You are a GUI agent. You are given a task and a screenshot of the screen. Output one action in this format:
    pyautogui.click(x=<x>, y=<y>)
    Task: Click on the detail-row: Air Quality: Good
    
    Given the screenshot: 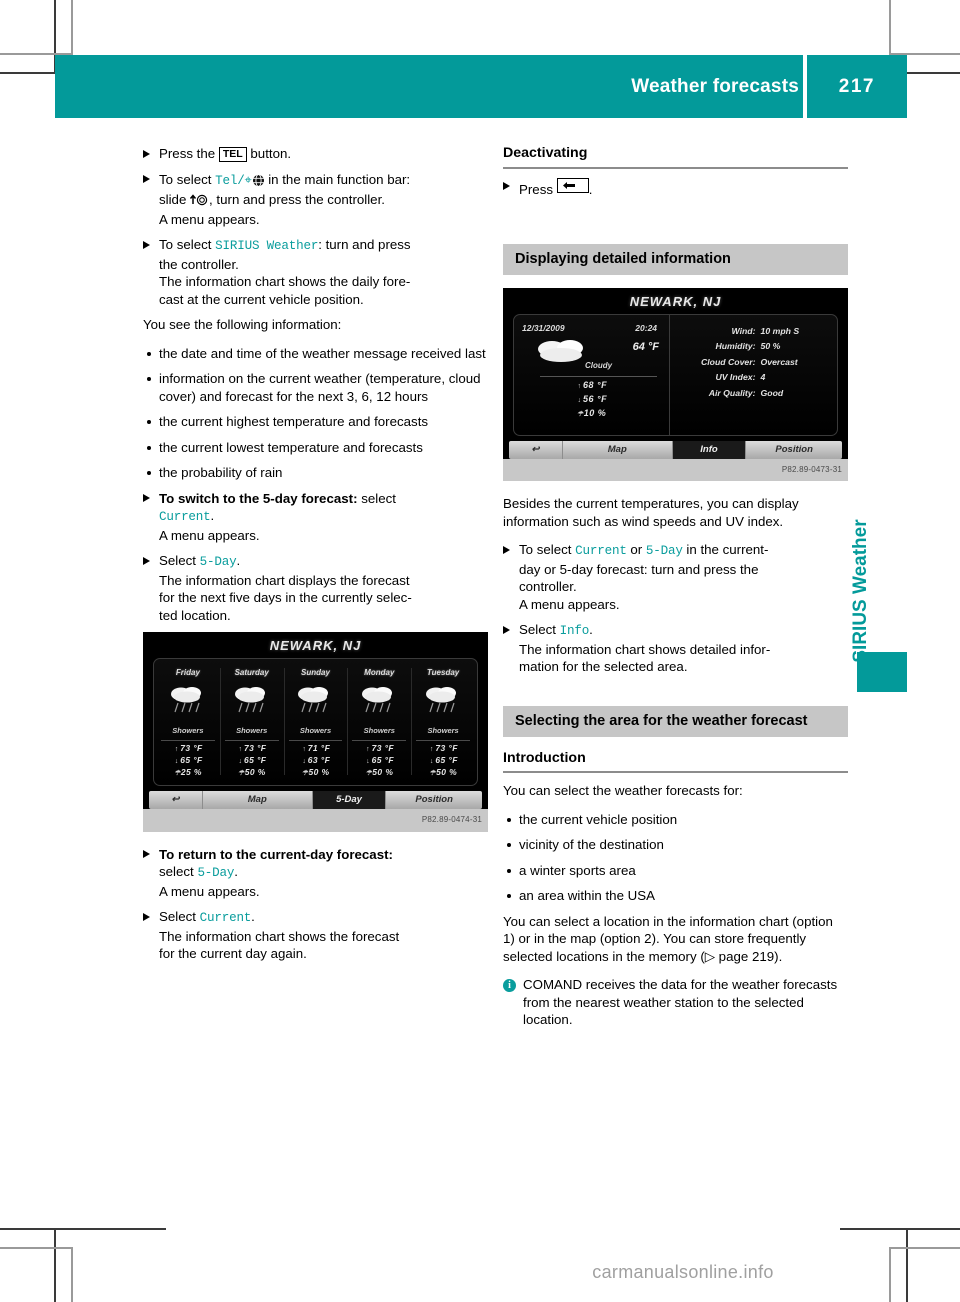 What is the action you would take?
    pyautogui.click(x=753, y=394)
    